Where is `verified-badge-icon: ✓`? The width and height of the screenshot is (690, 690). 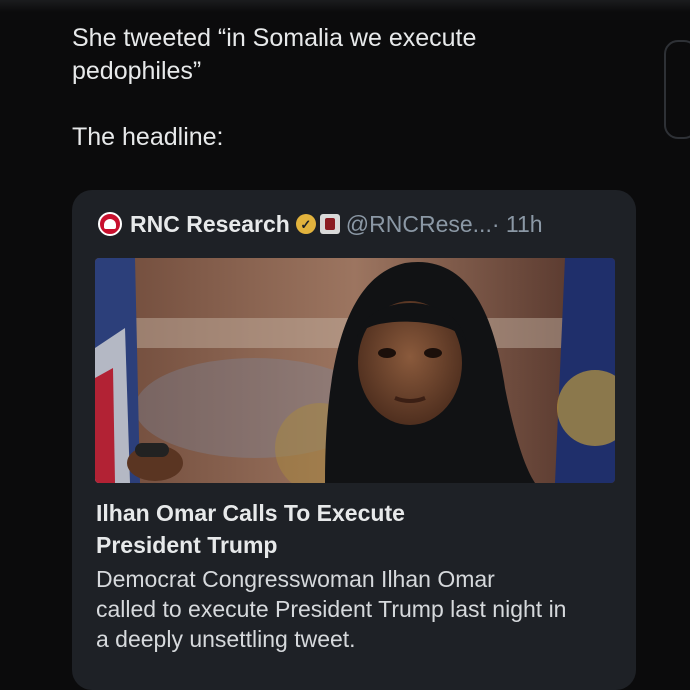 verified-badge-icon: ✓ is located at coordinates (305, 224).